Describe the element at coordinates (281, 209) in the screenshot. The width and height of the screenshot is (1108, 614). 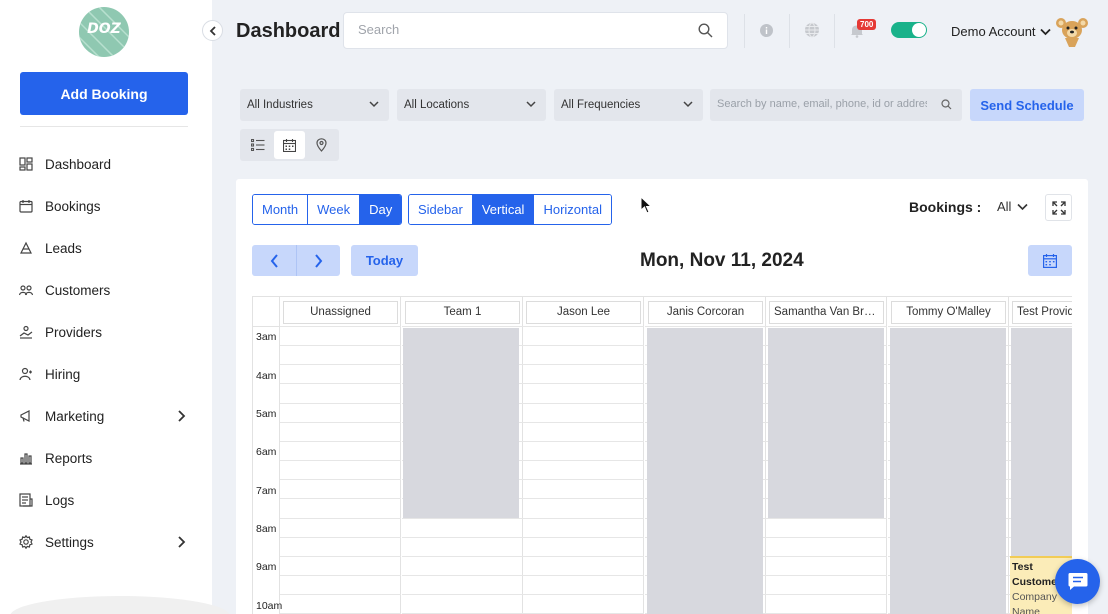
I see `month-view-button: Month` at that location.